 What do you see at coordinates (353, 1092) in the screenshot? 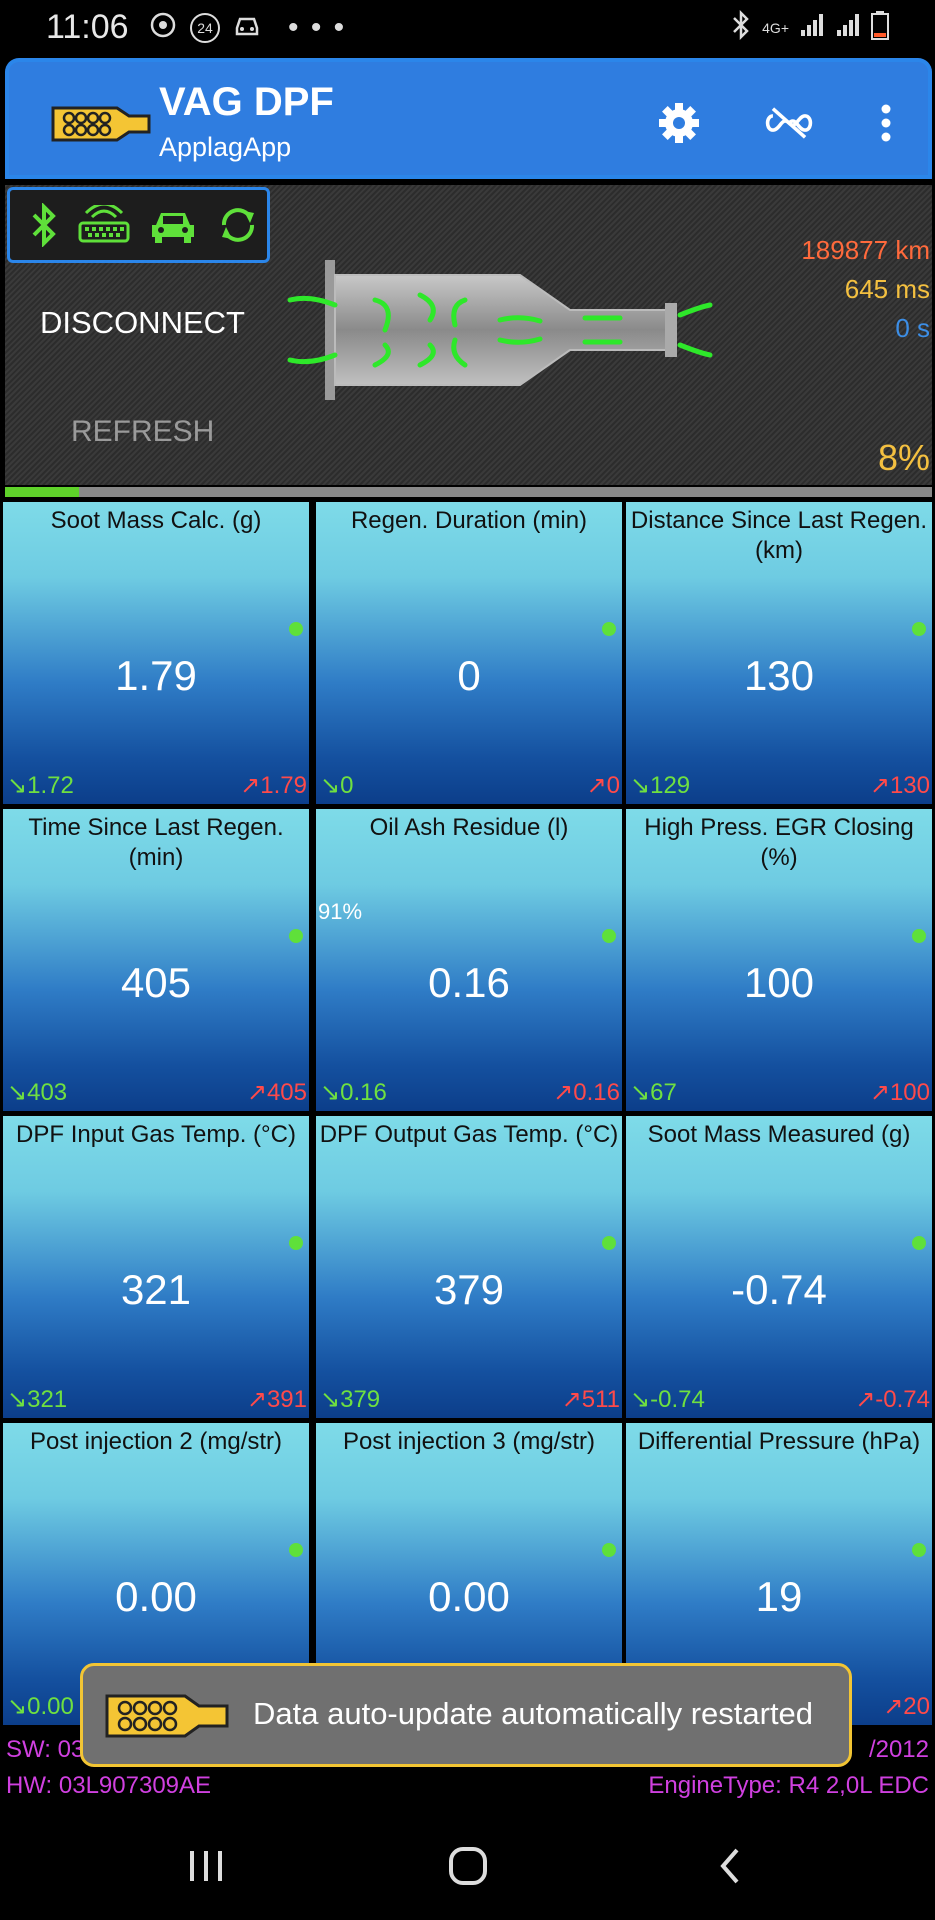
I see `sensor-min: ↘0.16` at bounding box center [353, 1092].